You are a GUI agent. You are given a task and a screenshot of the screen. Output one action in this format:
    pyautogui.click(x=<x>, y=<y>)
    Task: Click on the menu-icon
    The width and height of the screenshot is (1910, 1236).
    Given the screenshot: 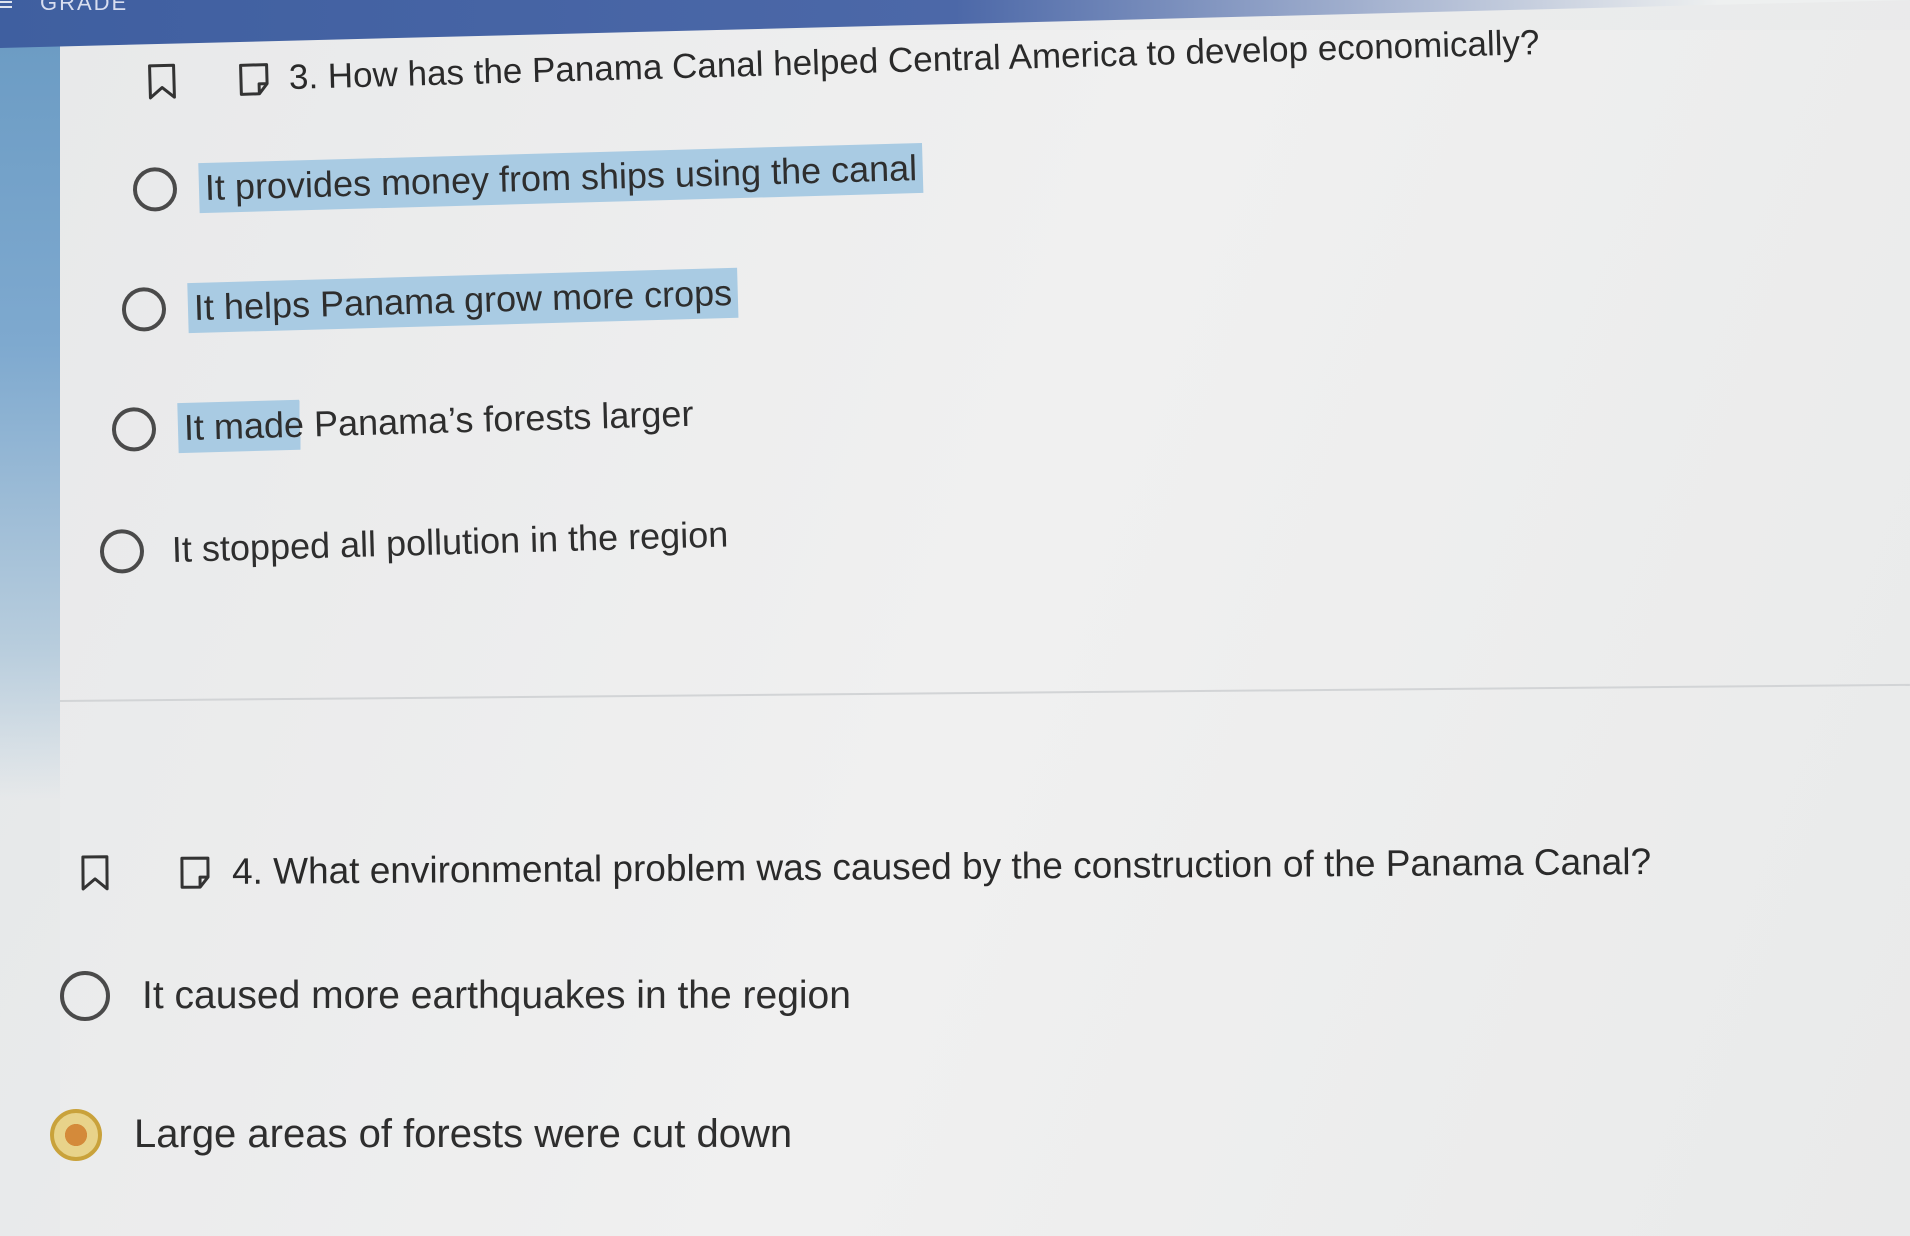 What is the action you would take?
    pyautogui.click(x=7, y=7)
    